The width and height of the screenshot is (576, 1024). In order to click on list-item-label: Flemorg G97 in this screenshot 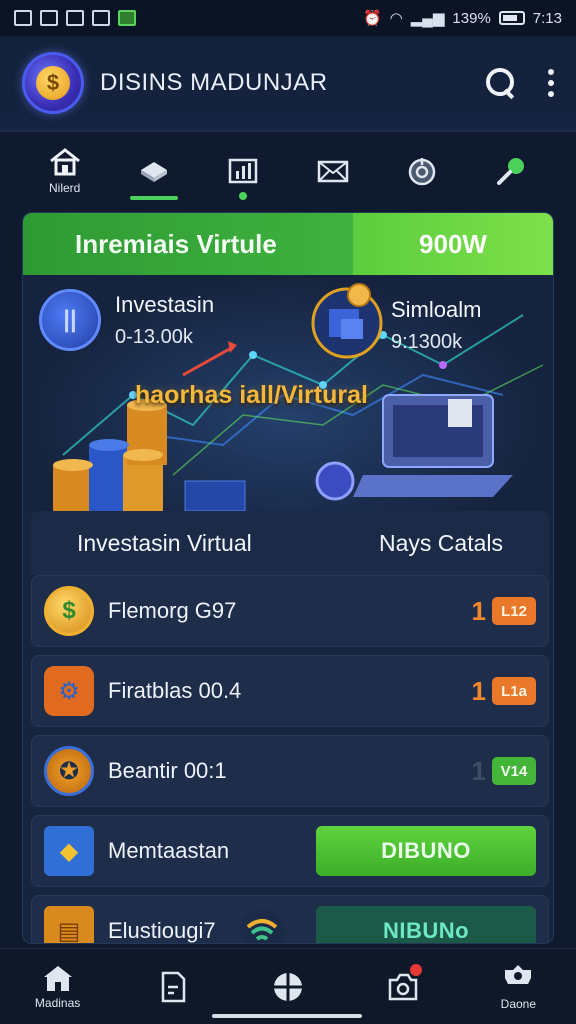, I will do `click(172, 610)`.